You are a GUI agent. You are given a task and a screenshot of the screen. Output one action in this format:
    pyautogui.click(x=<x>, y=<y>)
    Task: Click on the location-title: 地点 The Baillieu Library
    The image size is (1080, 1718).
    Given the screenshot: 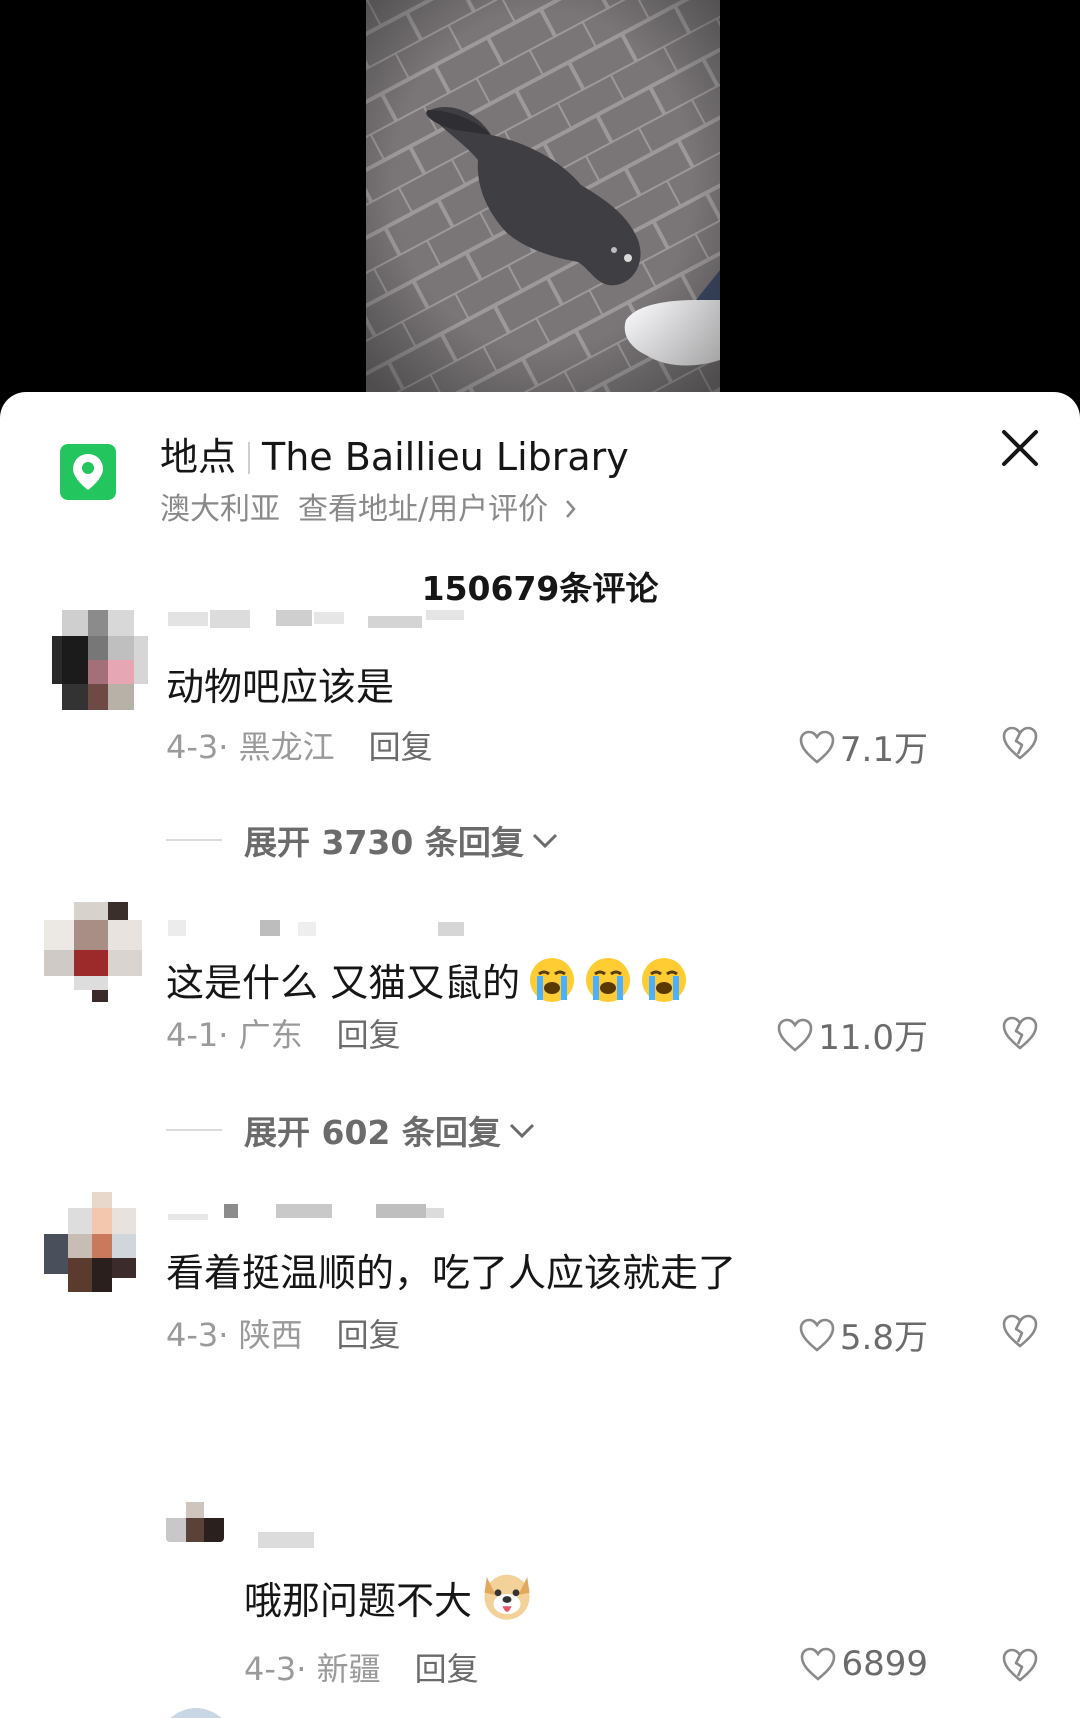 What is the action you would take?
    pyautogui.click(x=394, y=453)
    